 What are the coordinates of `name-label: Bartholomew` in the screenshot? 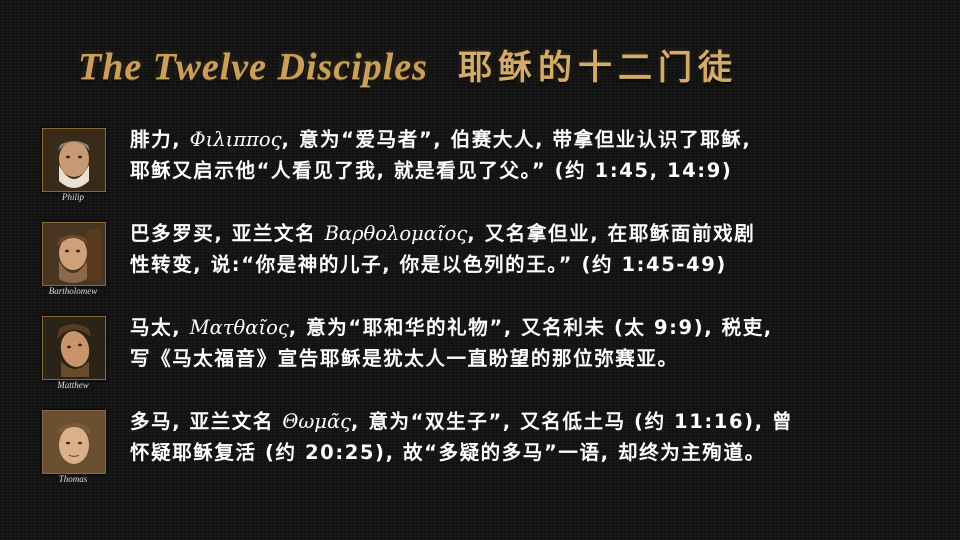 It's located at (73, 291).